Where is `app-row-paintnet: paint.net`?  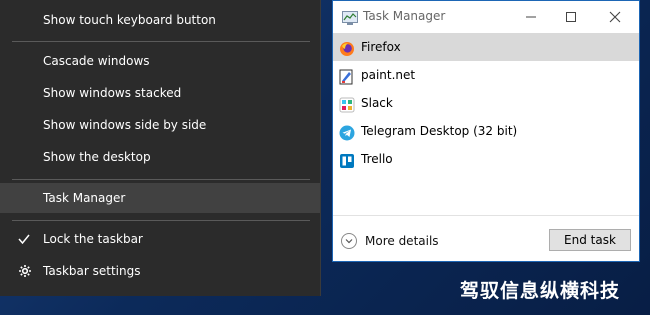
app-row-paintnet: paint.net is located at coordinates (486, 75).